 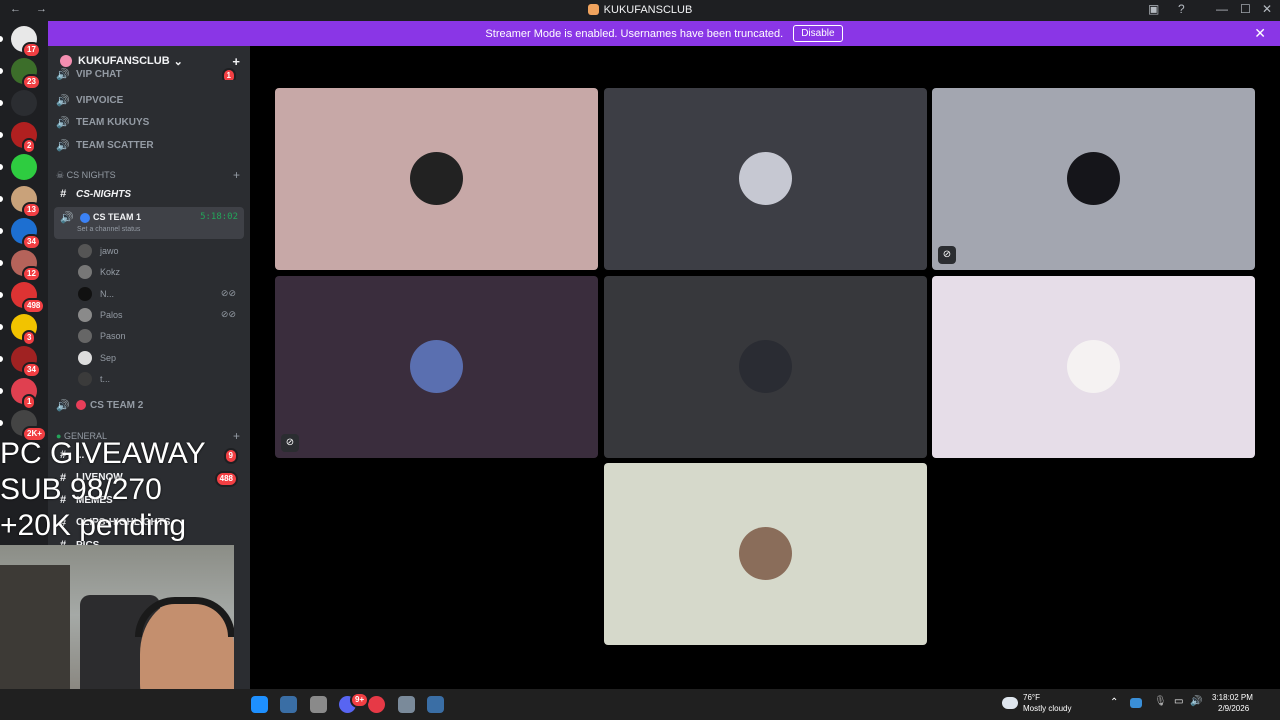 What do you see at coordinates (435, 704) in the screenshot?
I see `steam-alt-icon` at bounding box center [435, 704].